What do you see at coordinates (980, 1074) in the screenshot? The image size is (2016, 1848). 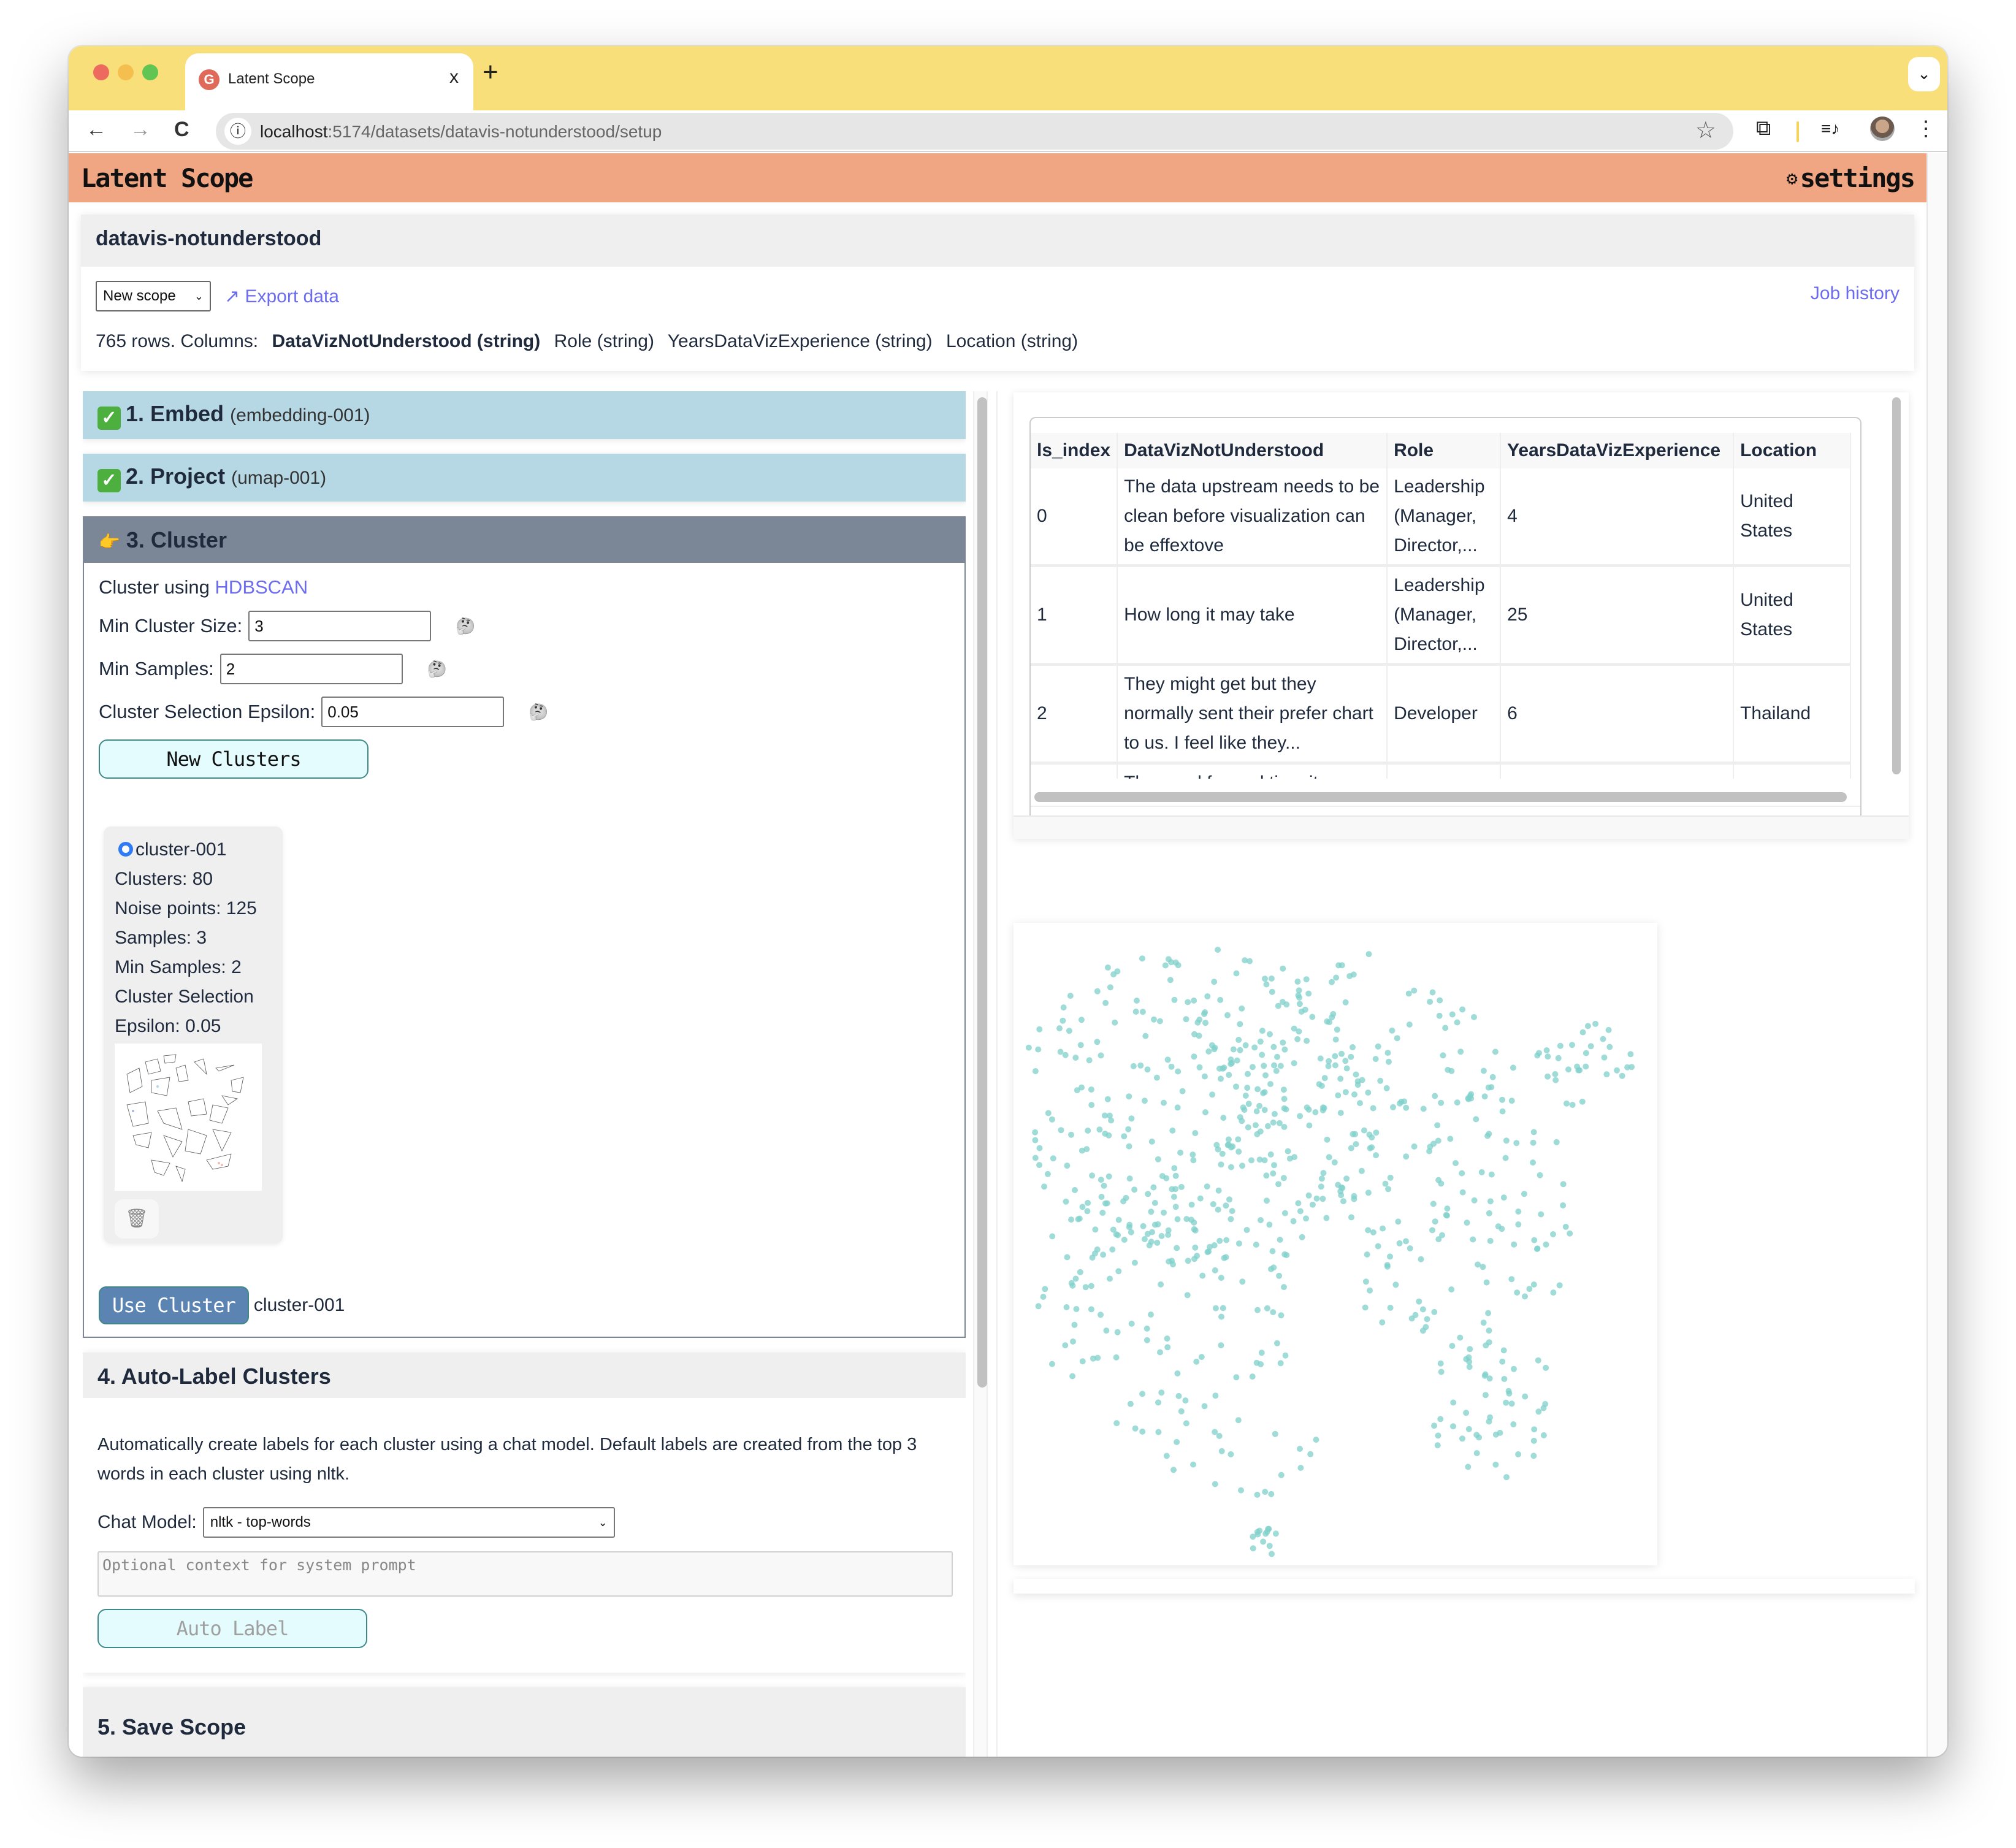 I see `left-panel-scrollbar` at bounding box center [980, 1074].